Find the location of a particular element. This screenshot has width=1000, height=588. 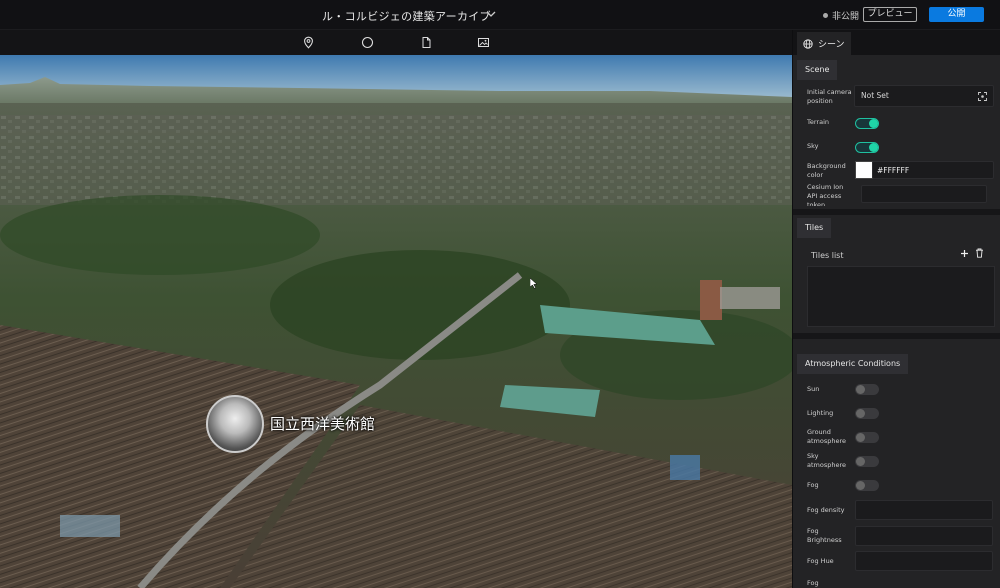

trash-icon is located at coordinates (979, 253).